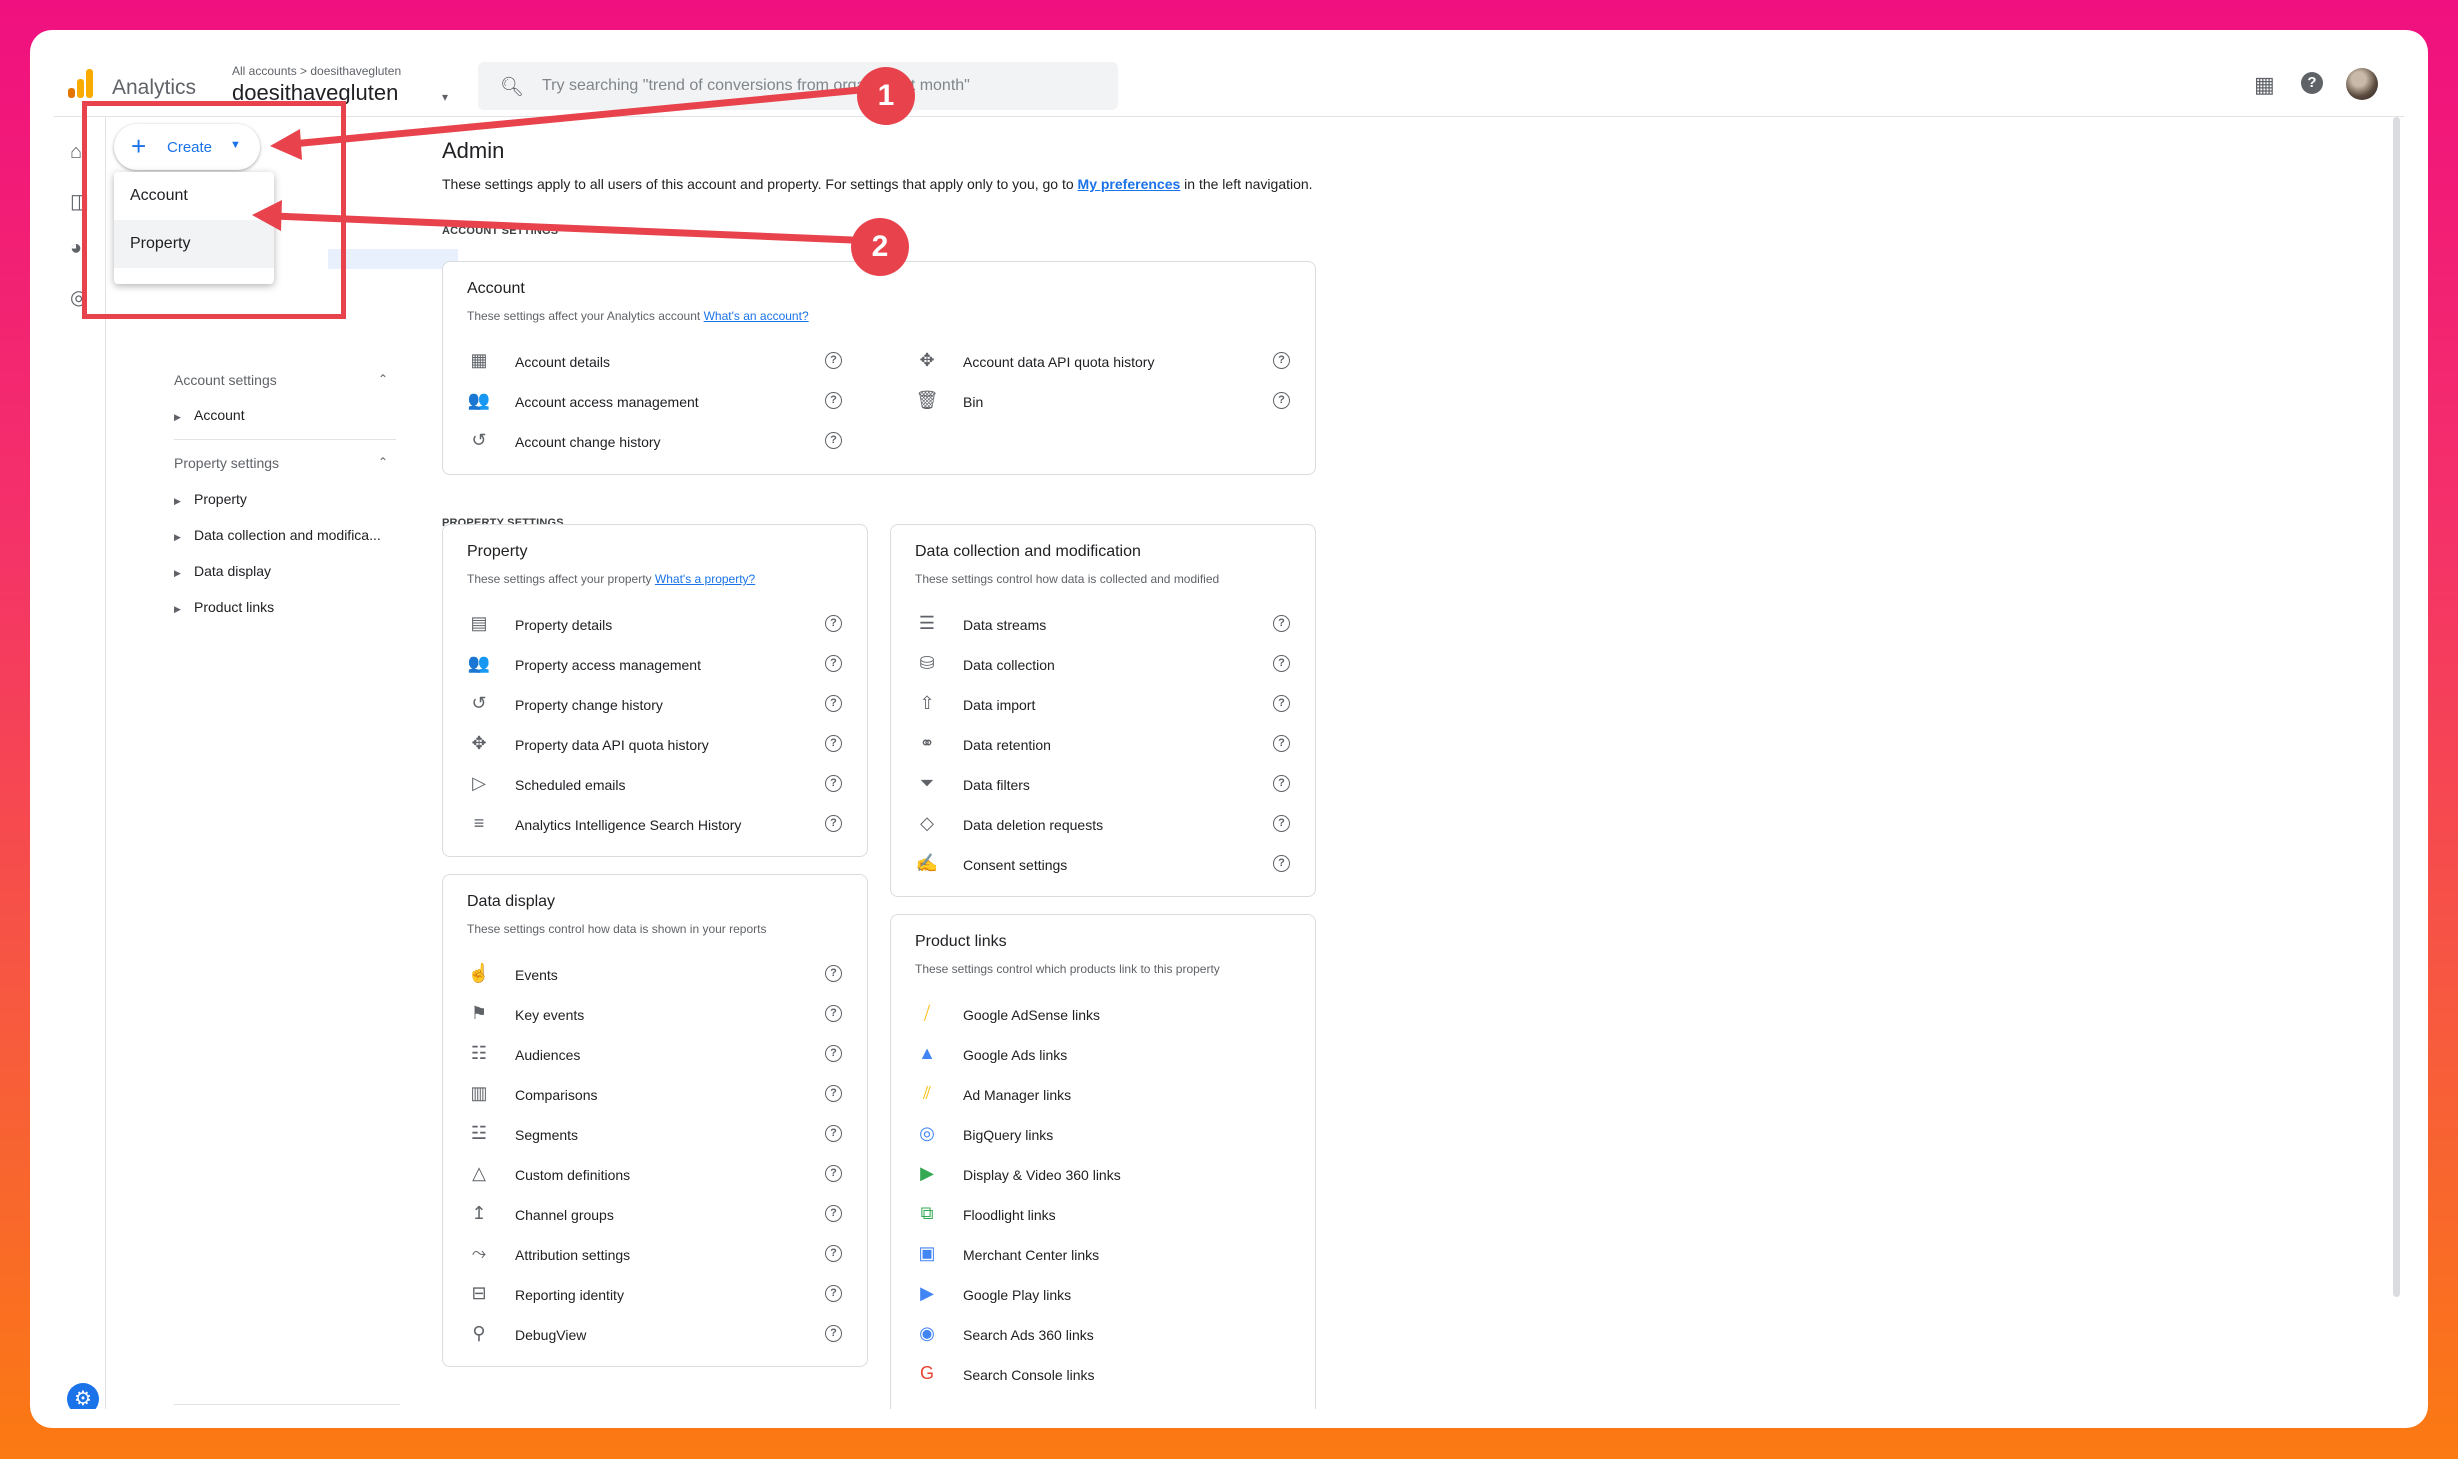 The width and height of the screenshot is (2458, 1459). What do you see at coordinates (1115, 785) in the screenshot?
I see `settings-row: ⏷ Data filters?` at bounding box center [1115, 785].